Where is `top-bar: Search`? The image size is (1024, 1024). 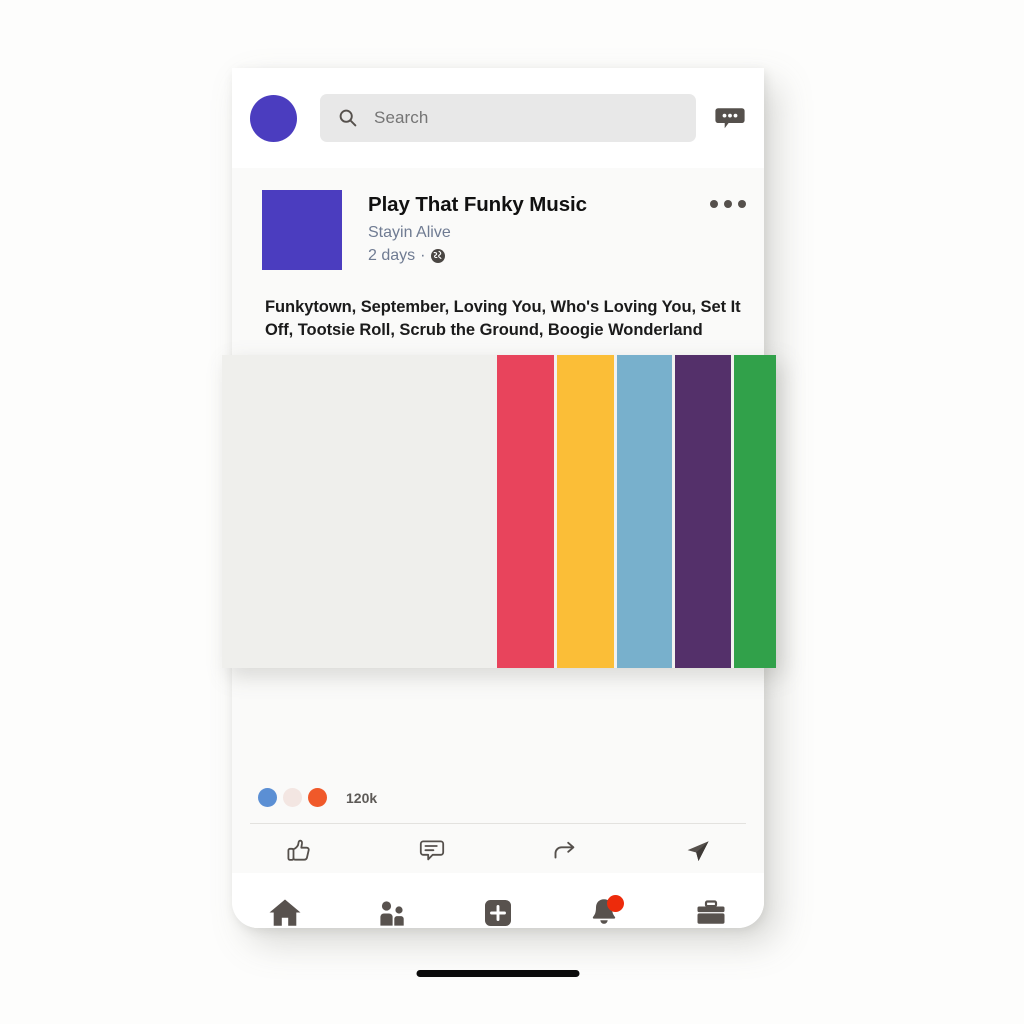 top-bar: Search is located at coordinates (498, 118).